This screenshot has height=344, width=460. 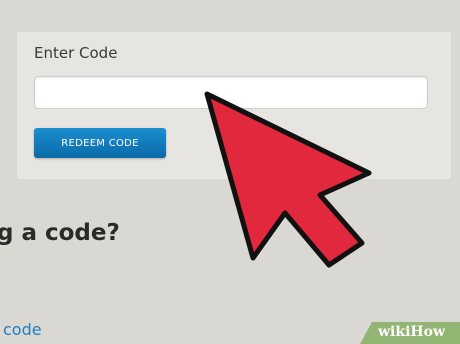 I want to click on question-heading: g a code?, so click(x=60, y=233).